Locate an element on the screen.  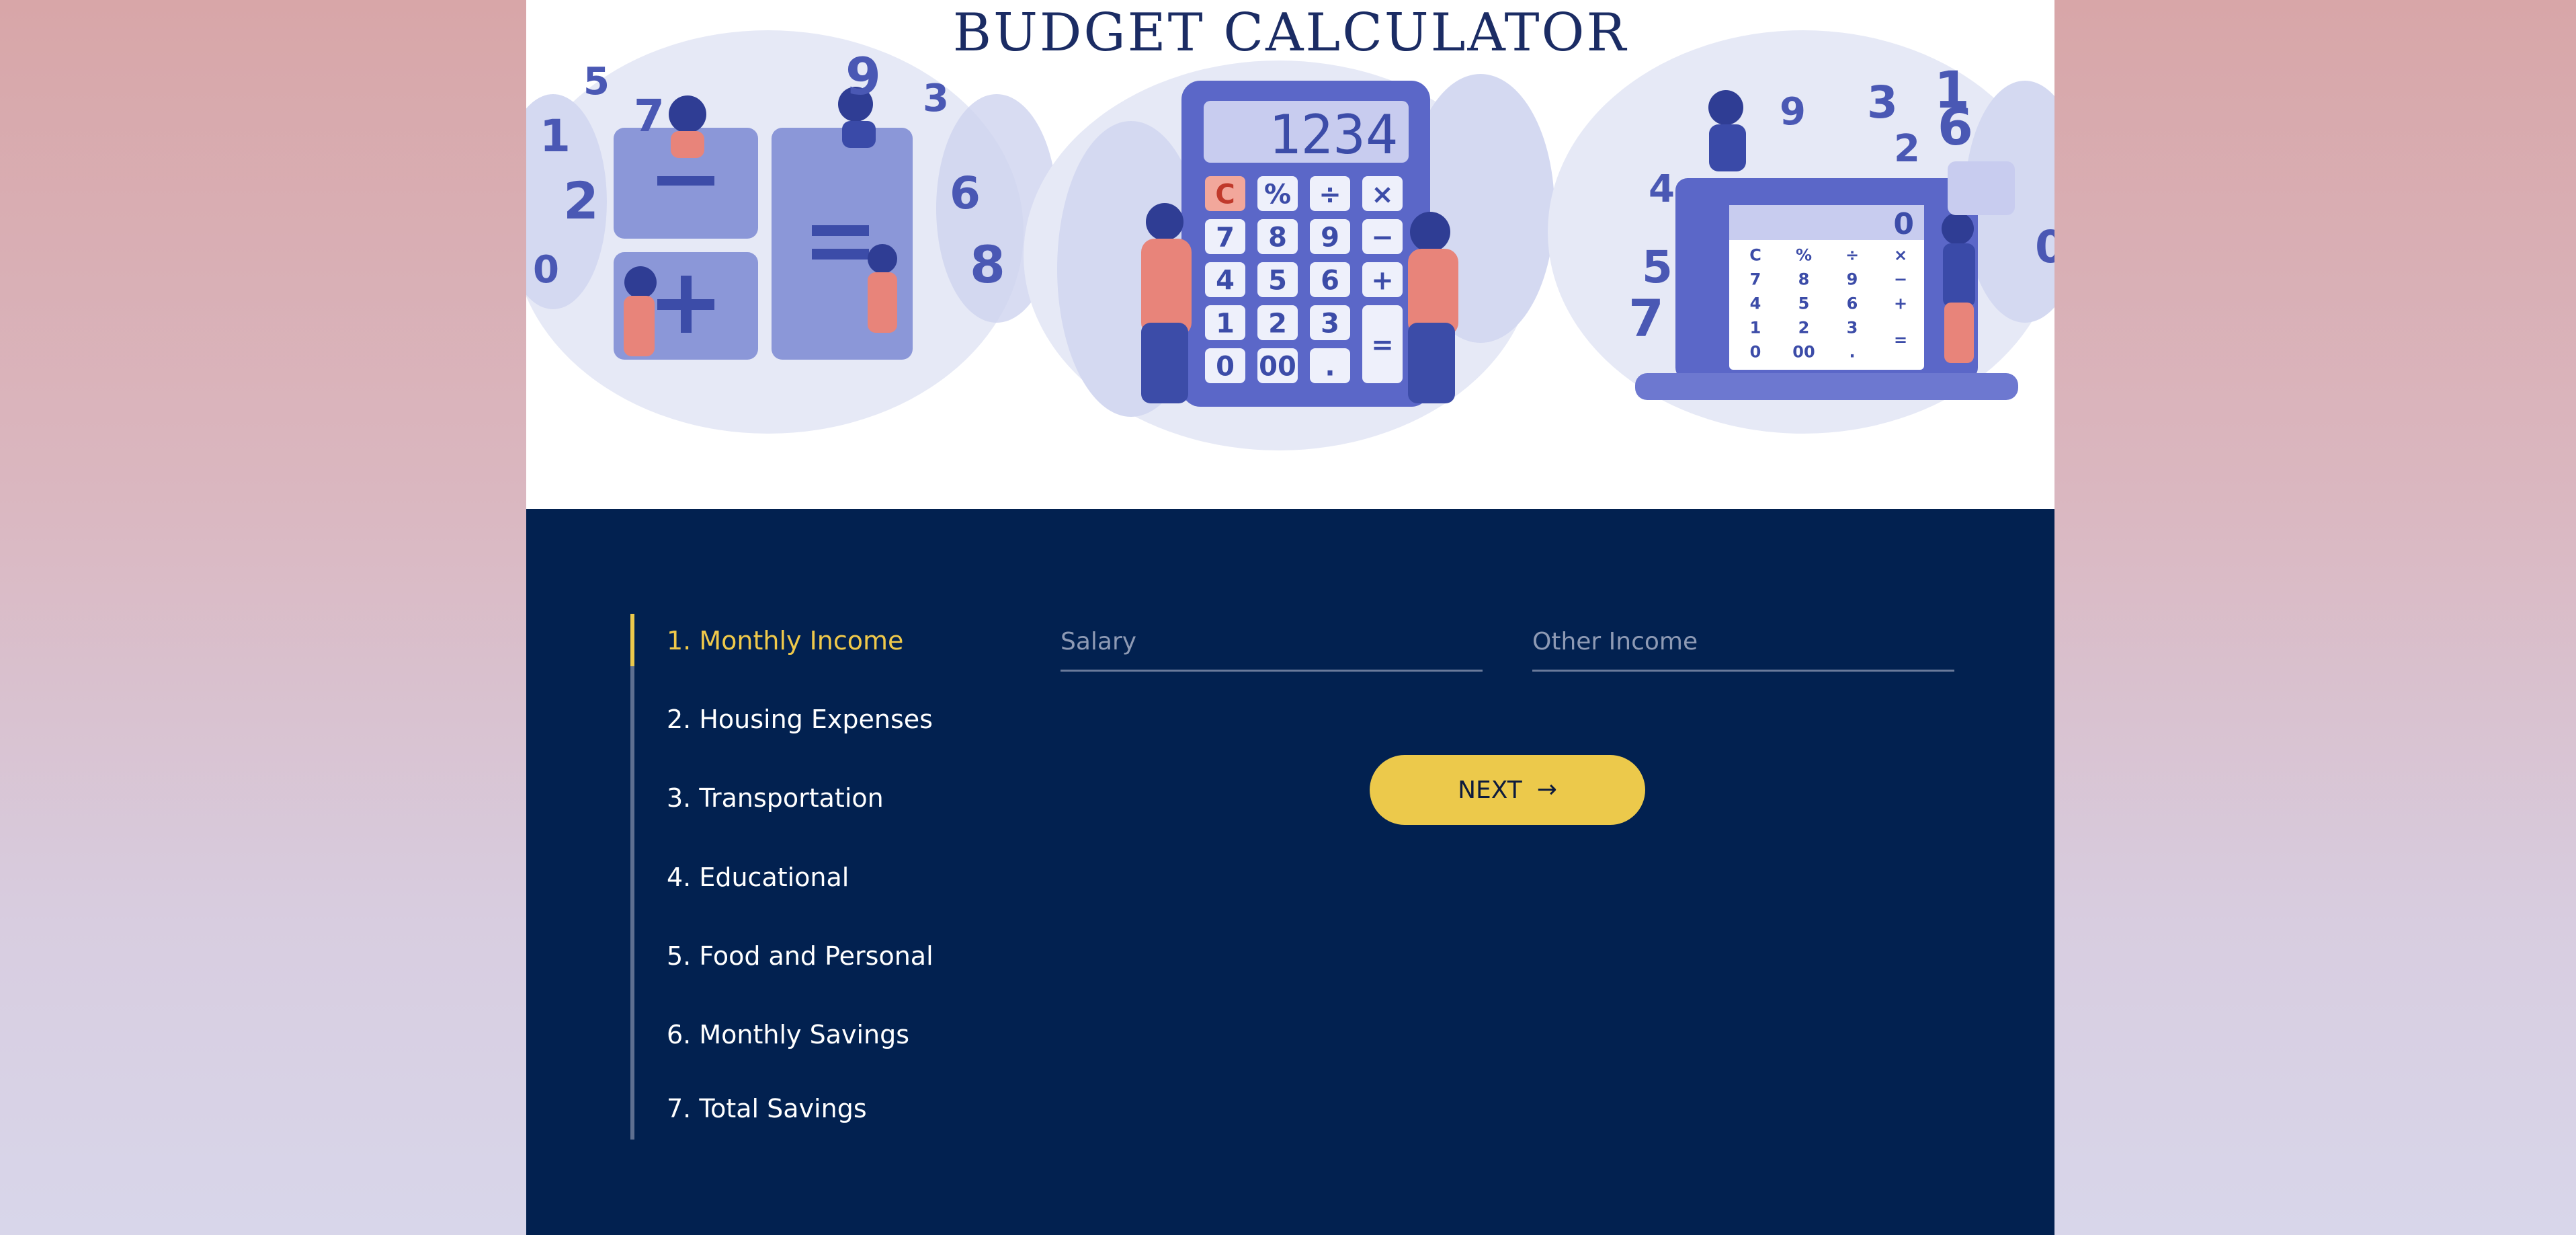
arrow-right-icon: → is located at coordinates (1546, 789).